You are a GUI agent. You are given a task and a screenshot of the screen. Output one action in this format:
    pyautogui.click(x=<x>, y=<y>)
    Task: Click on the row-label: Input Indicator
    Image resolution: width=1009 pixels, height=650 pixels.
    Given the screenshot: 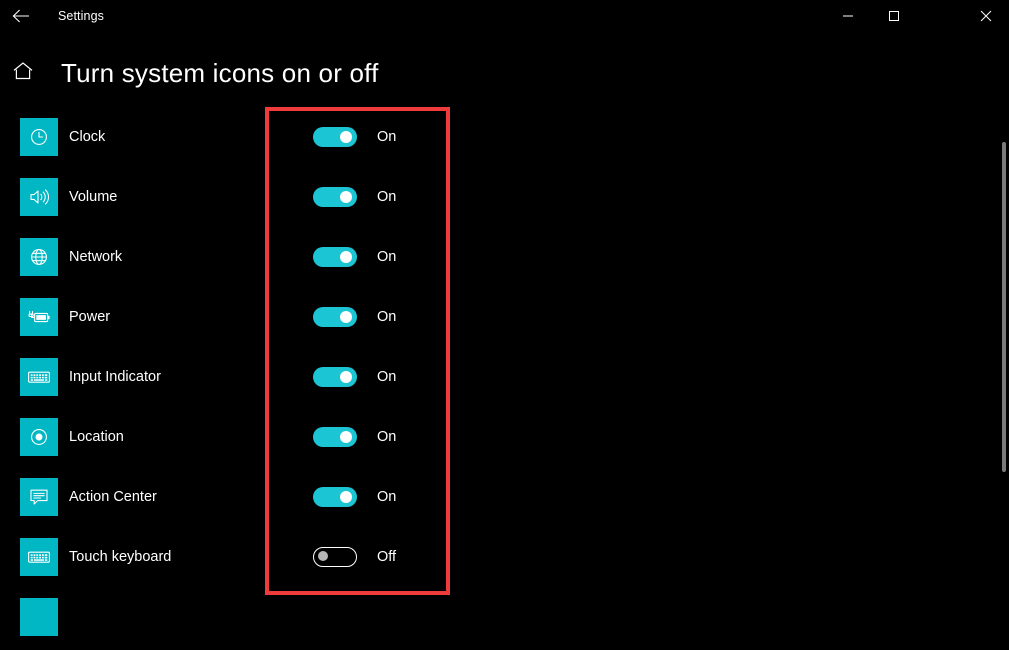 What is the action you would take?
    pyautogui.click(x=115, y=377)
    